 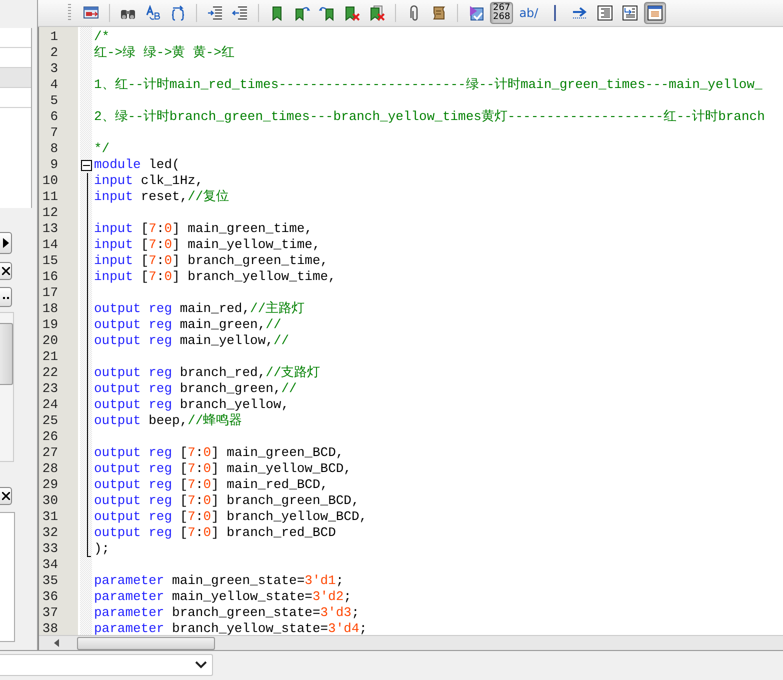 What do you see at coordinates (429, 85) in the screenshot?
I see `code-line: 1、红--计时main_red_times------------------------绿--计时main_green_times---main_yellow_` at bounding box center [429, 85].